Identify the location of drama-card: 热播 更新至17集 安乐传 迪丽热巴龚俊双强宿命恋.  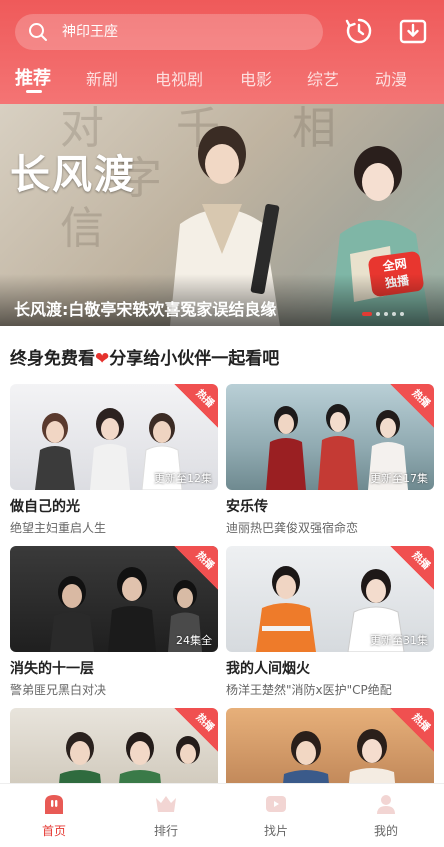
(330, 460).